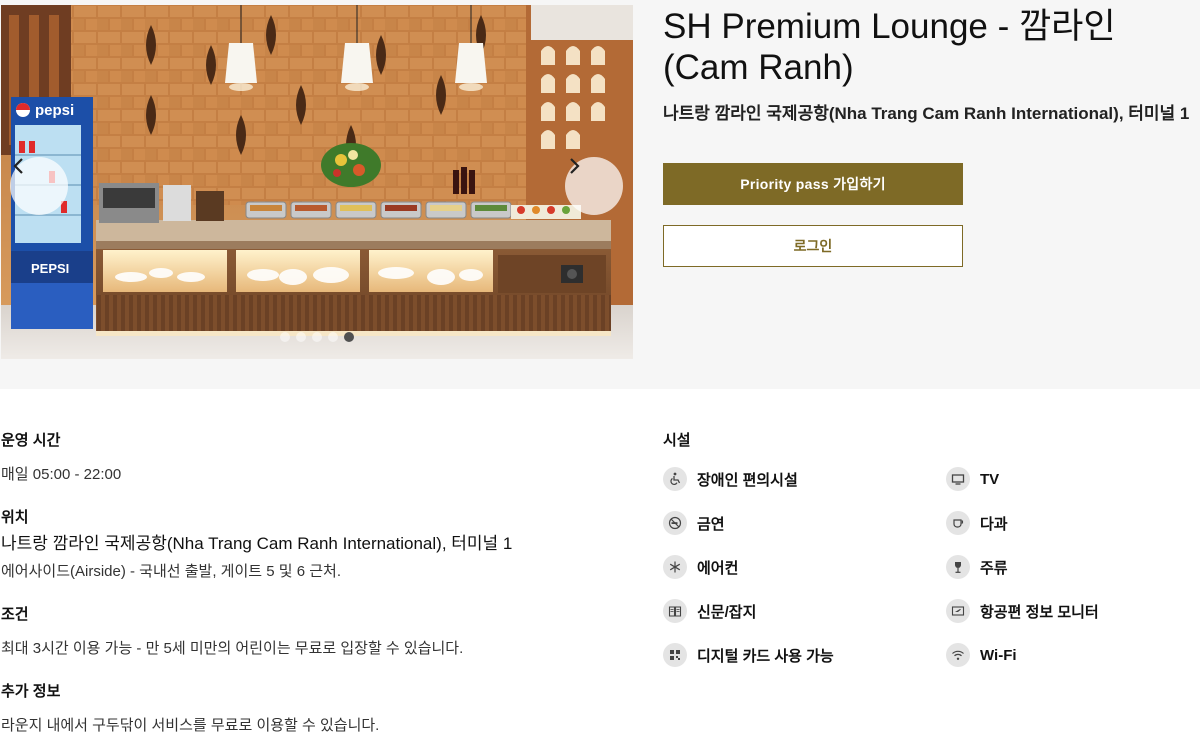 This screenshot has width=1200, height=741. Describe the element at coordinates (958, 523) in the screenshot. I see `cup-icon` at that location.